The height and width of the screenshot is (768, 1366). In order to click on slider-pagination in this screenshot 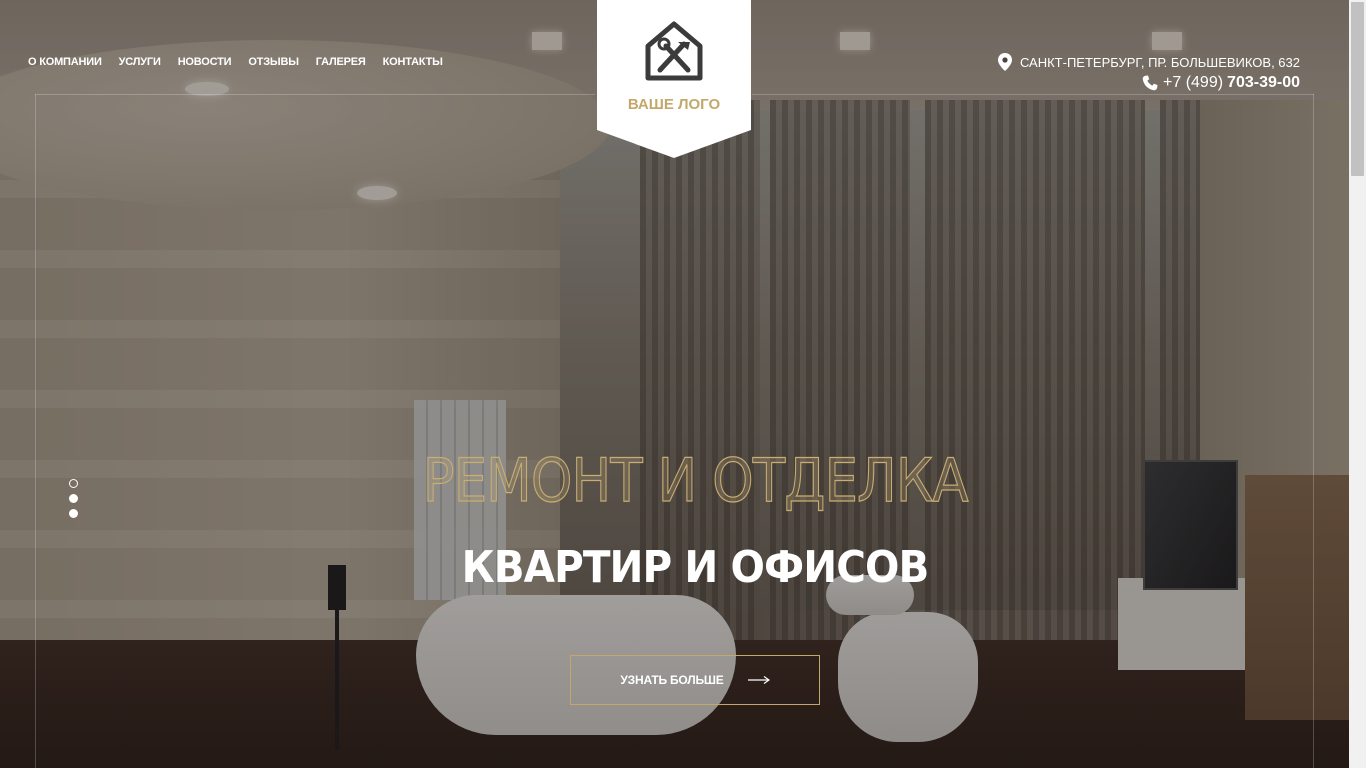, I will do `click(73, 501)`.